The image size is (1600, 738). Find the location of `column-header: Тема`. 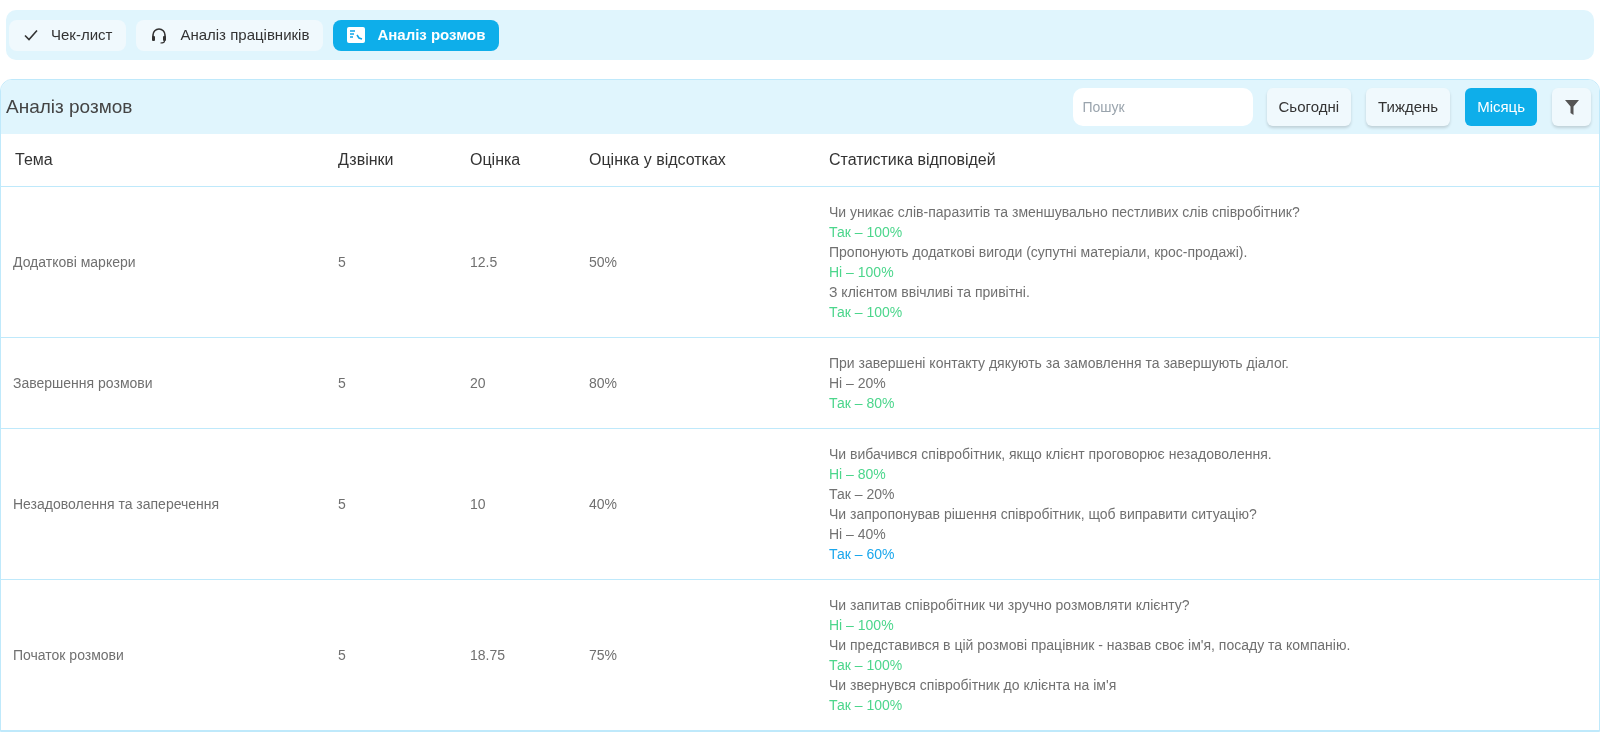

column-header: Тема is located at coordinates (34, 160).